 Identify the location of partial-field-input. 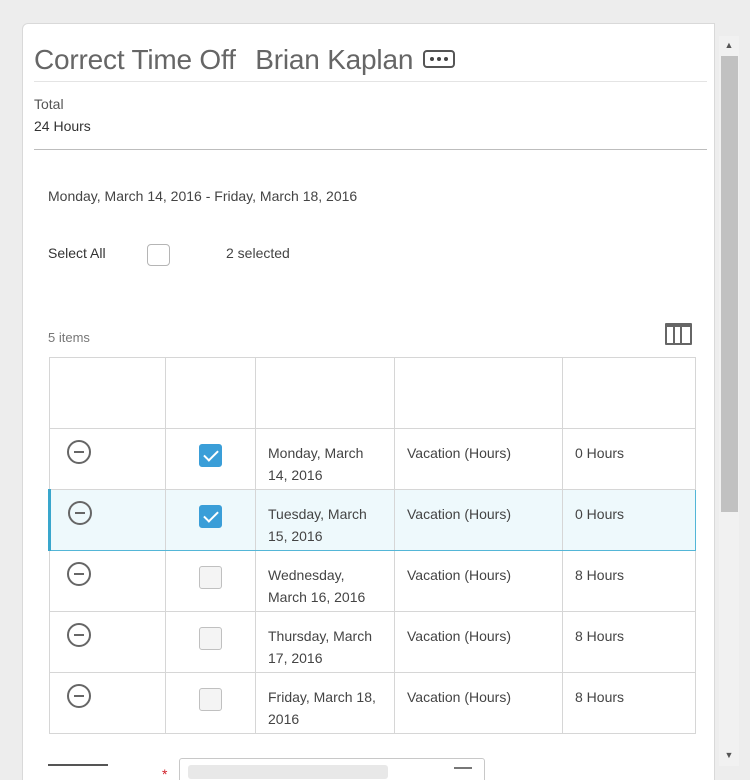
(332, 769).